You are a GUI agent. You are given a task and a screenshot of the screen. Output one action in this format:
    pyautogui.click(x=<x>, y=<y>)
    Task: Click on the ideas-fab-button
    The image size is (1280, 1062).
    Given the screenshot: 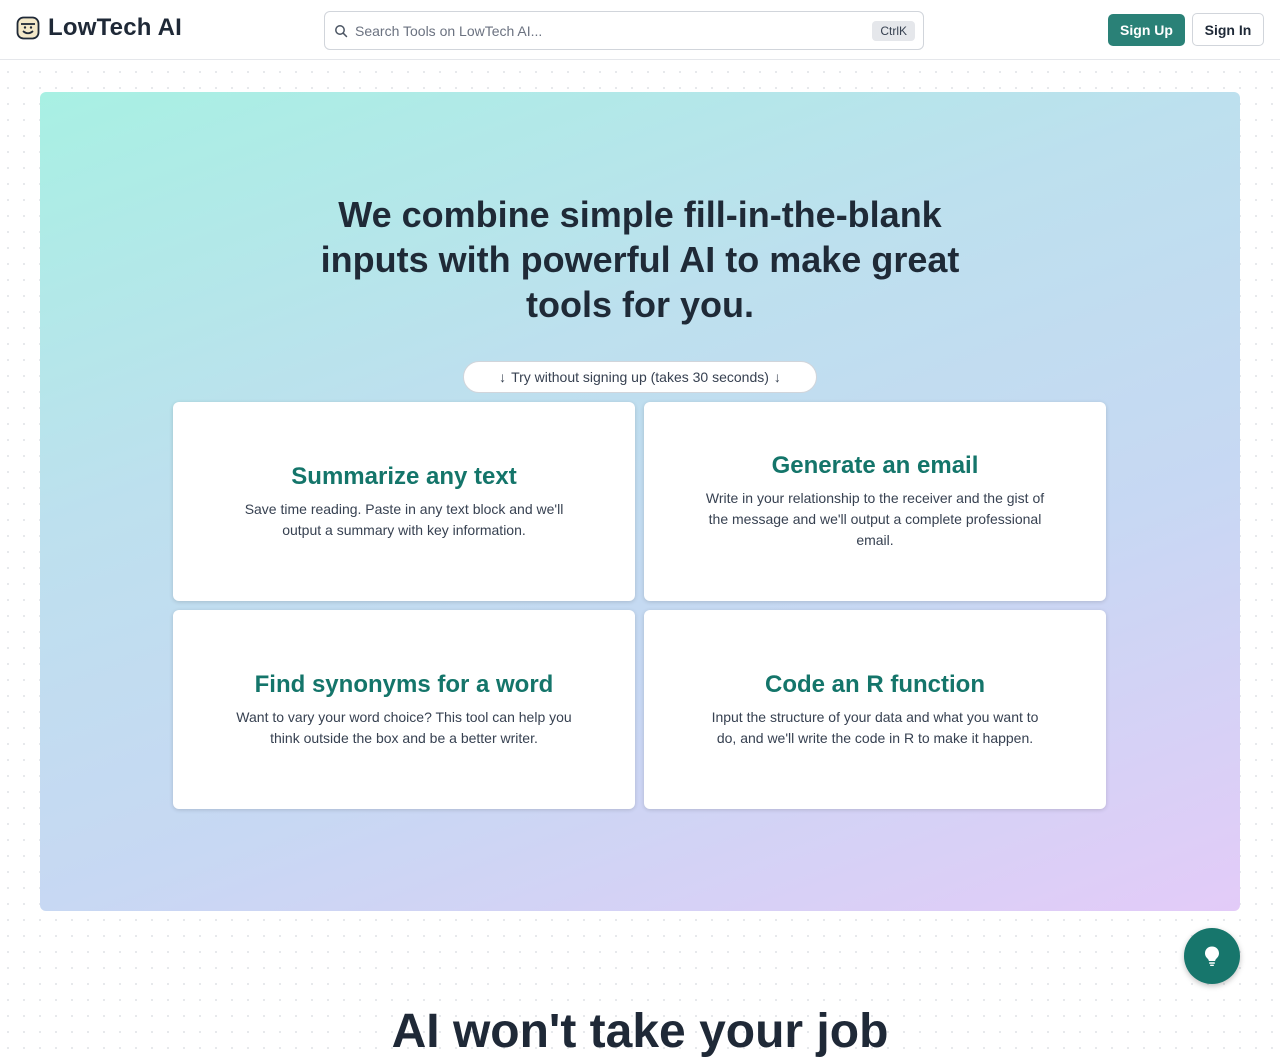 What is the action you would take?
    pyautogui.click(x=1212, y=956)
    